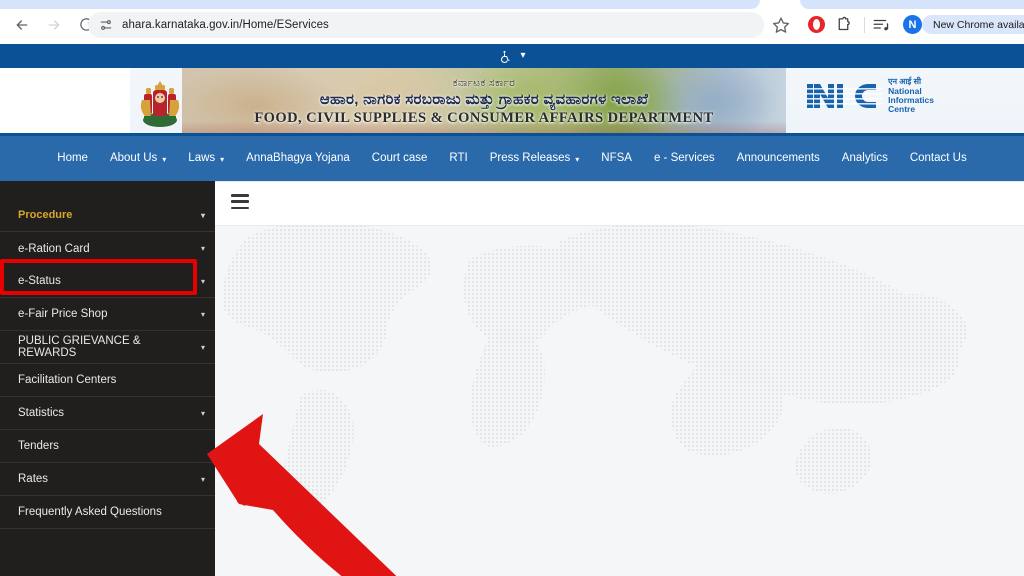  I want to click on nic-wordmark-icon, so click(844, 96).